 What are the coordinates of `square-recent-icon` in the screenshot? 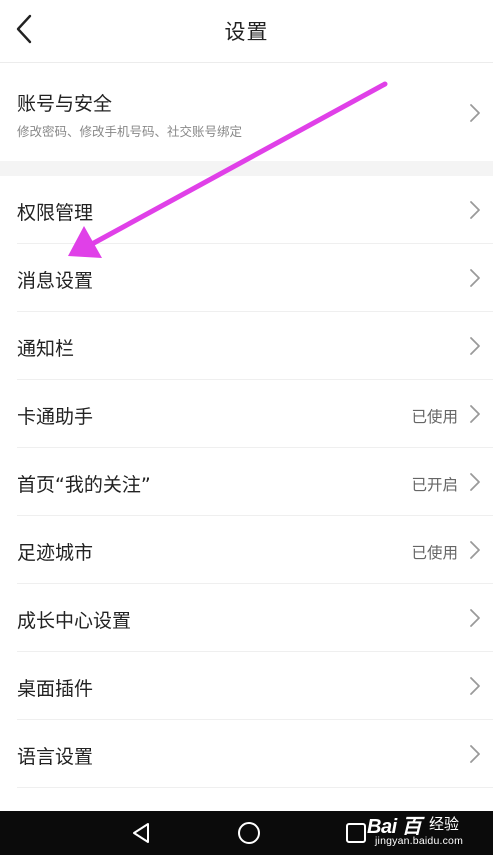 It's located at (356, 833).